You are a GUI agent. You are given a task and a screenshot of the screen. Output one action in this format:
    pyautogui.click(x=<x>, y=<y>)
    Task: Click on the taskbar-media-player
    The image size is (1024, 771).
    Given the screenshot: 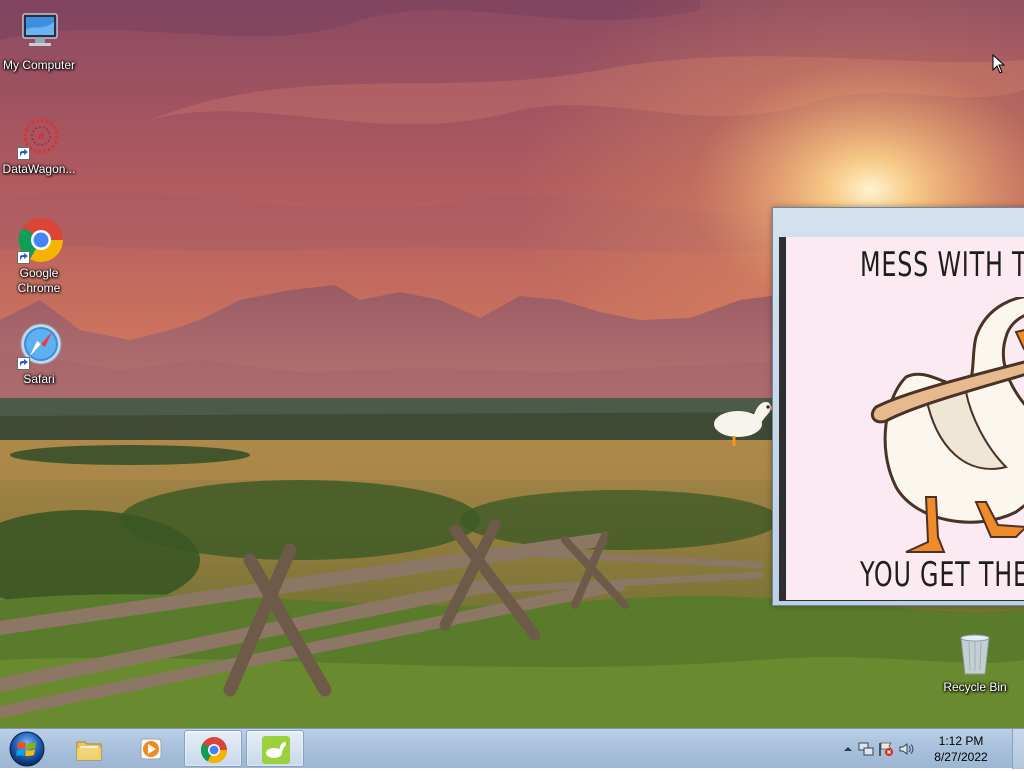 What is the action you would take?
    pyautogui.click(x=151, y=748)
    